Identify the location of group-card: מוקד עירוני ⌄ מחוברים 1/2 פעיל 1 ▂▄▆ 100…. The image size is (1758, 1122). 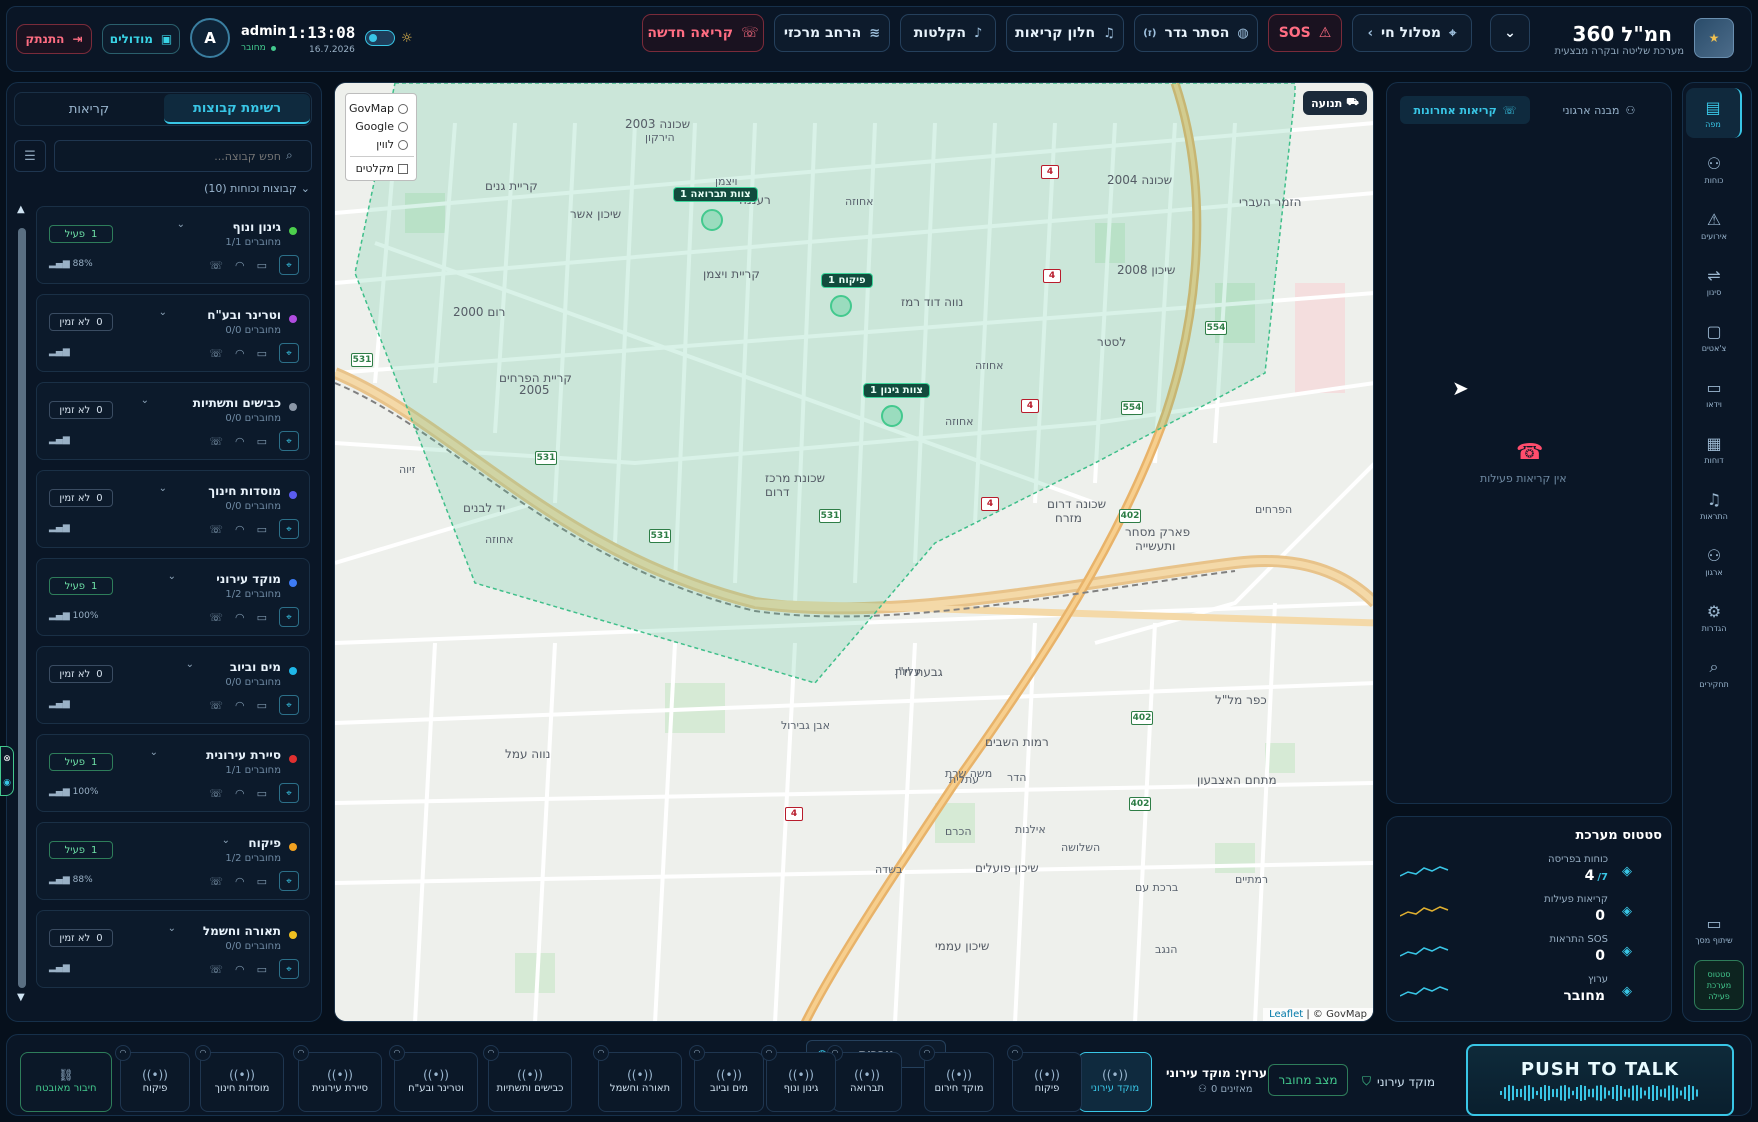
(173, 597).